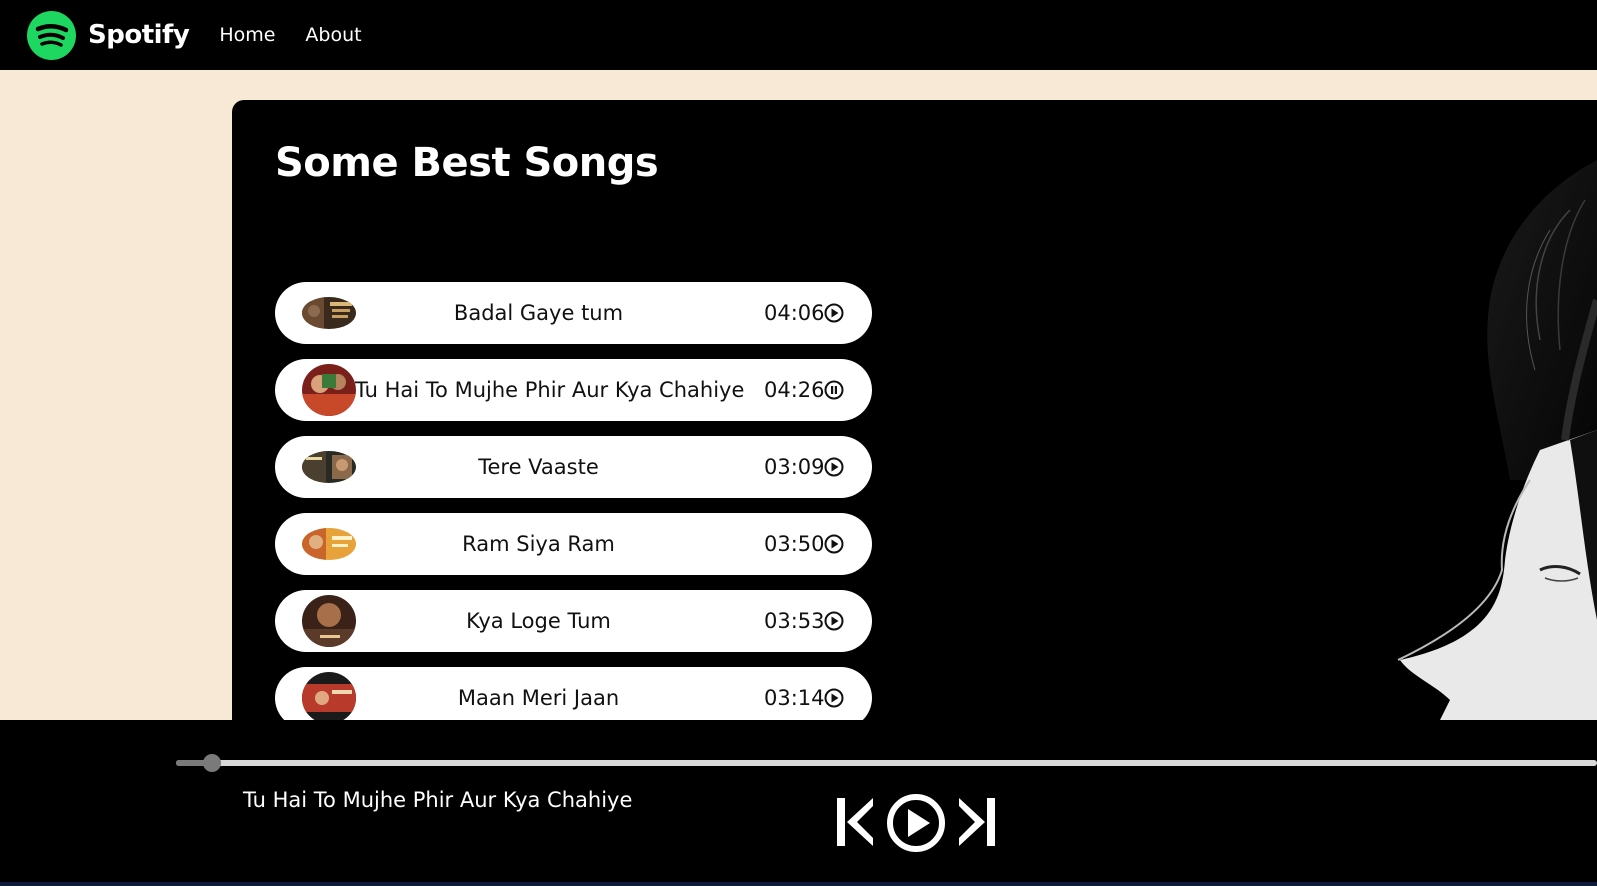  I want to click on song-duration: 03:50, so click(794, 544).